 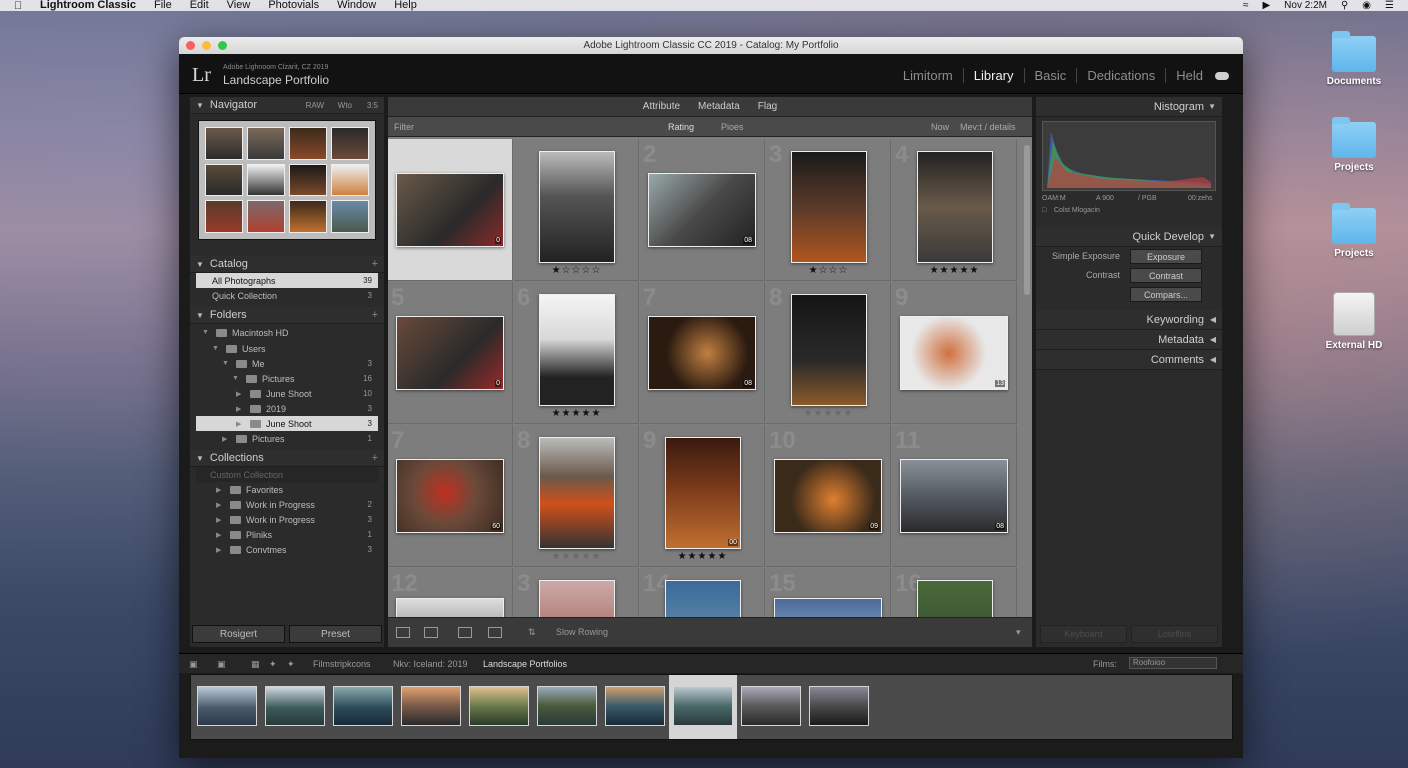 I want to click on collection-search-field: Custom Collection, so click(x=287, y=474).